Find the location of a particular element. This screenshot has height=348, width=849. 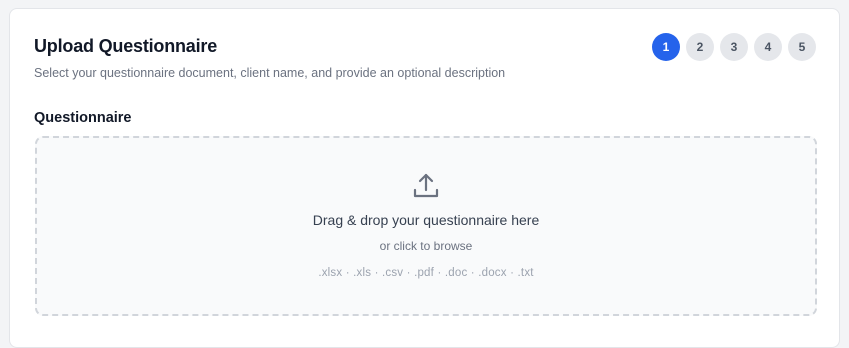

questionnaire-label: Questionnaire is located at coordinates (83, 118).